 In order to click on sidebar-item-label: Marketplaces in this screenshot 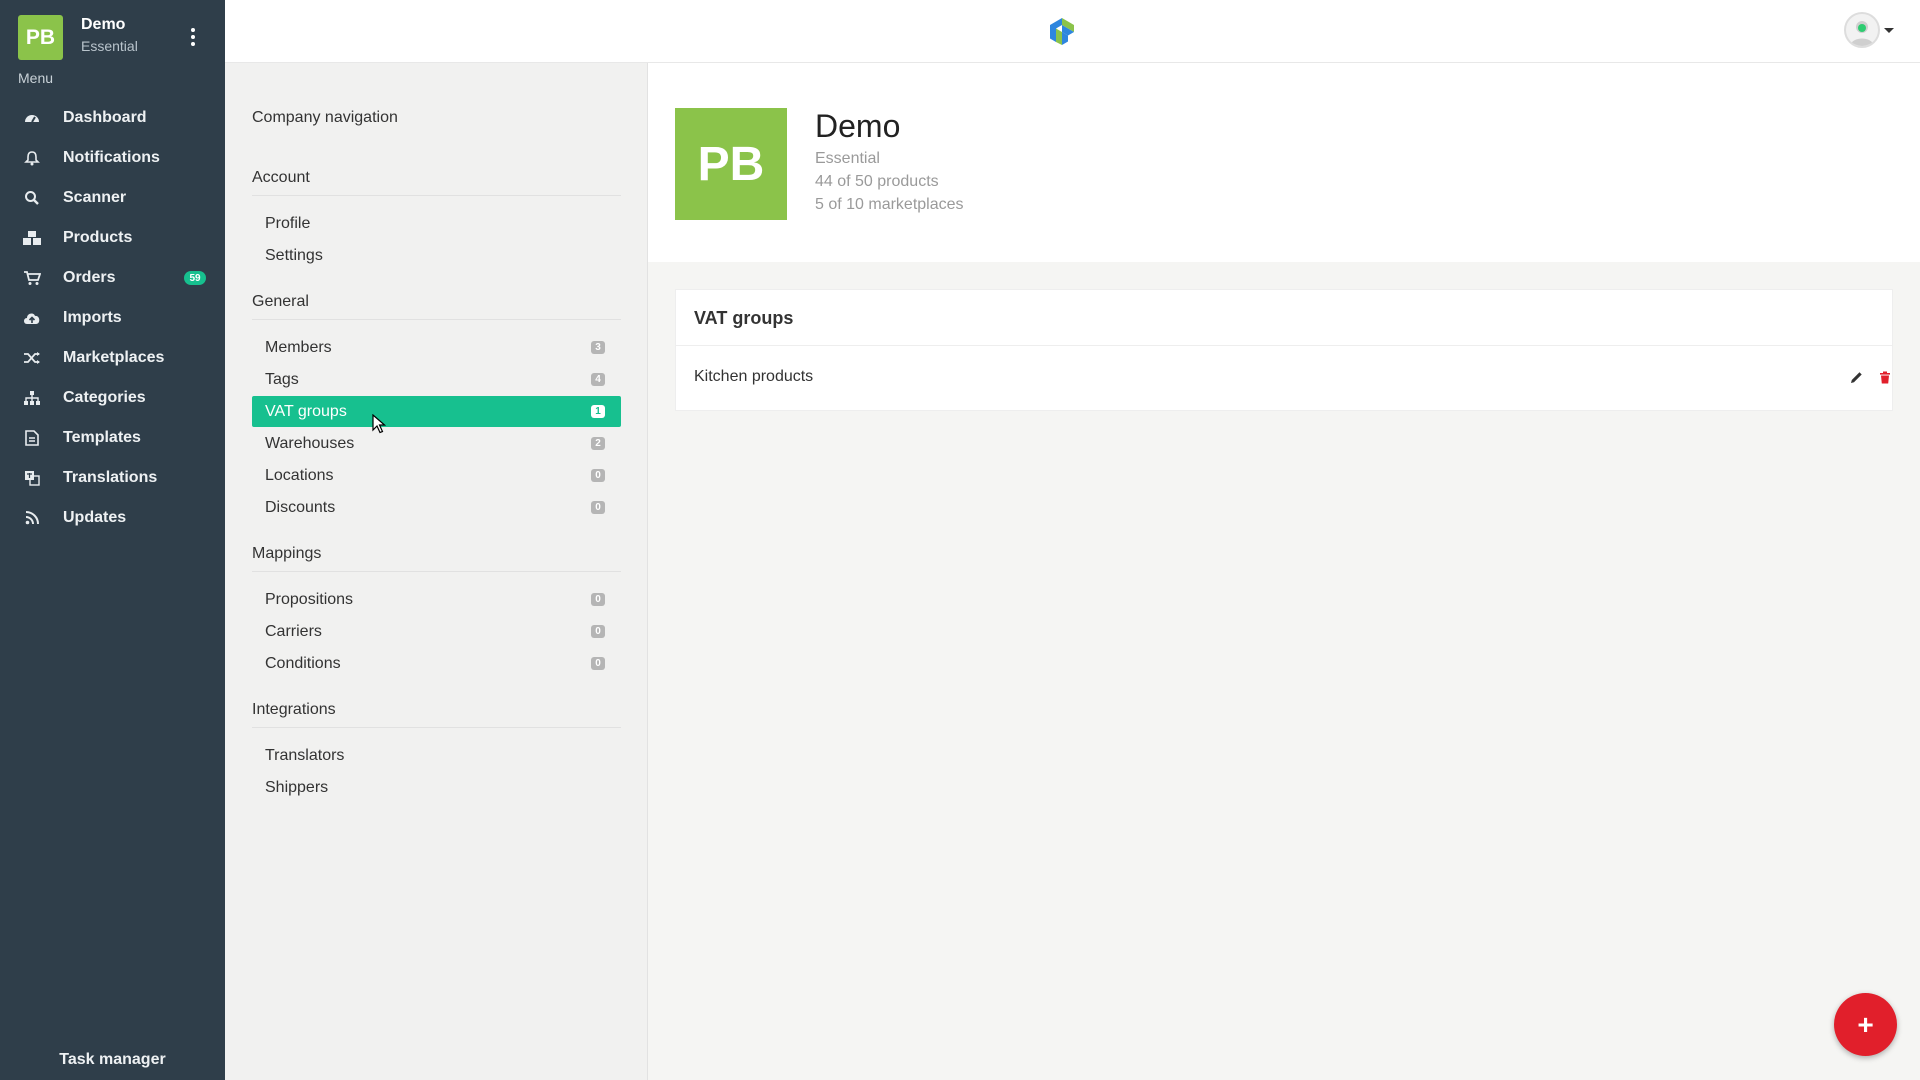, I will do `click(114, 357)`.